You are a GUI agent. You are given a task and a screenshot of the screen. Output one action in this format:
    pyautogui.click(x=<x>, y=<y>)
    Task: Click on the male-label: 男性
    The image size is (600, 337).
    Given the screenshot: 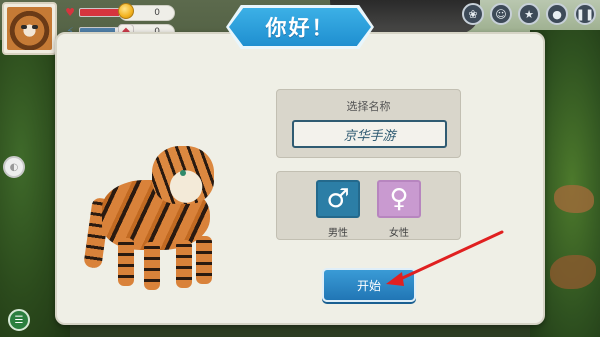 What is the action you would take?
    pyautogui.click(x=338, y=233)
    